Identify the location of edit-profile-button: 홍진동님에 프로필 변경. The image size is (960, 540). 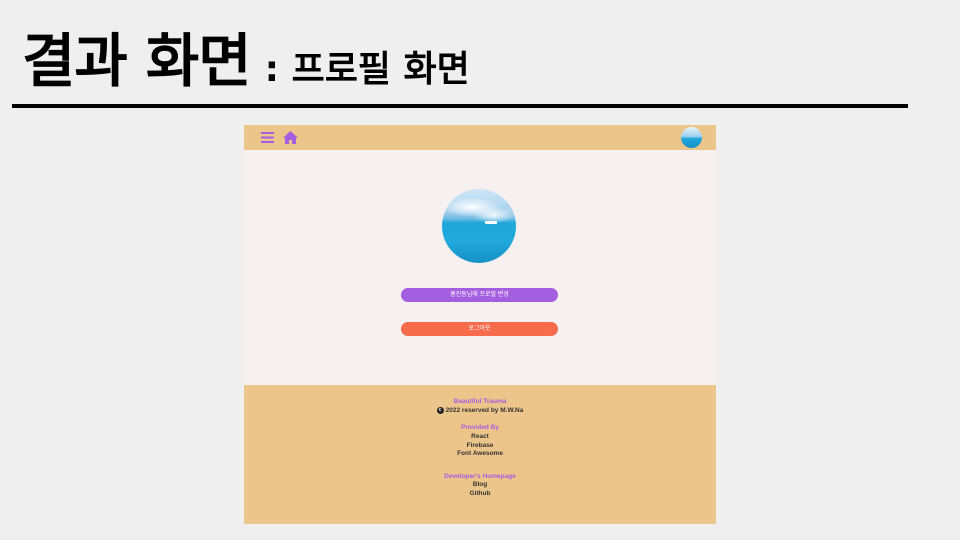
(479, 295).